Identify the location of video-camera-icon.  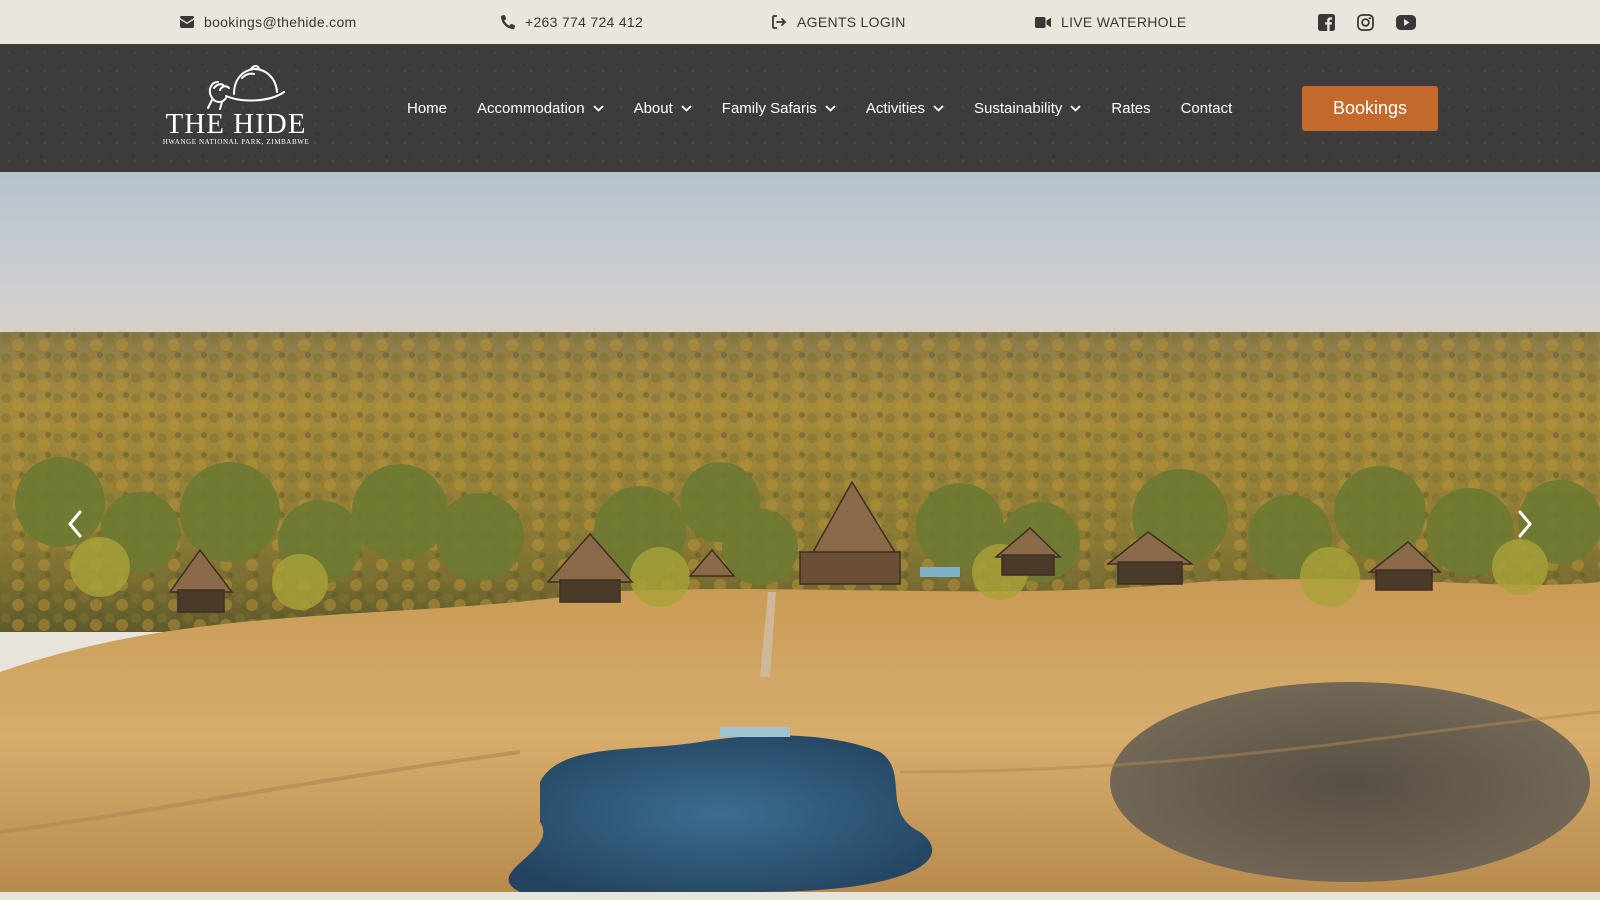
(1043, 22).